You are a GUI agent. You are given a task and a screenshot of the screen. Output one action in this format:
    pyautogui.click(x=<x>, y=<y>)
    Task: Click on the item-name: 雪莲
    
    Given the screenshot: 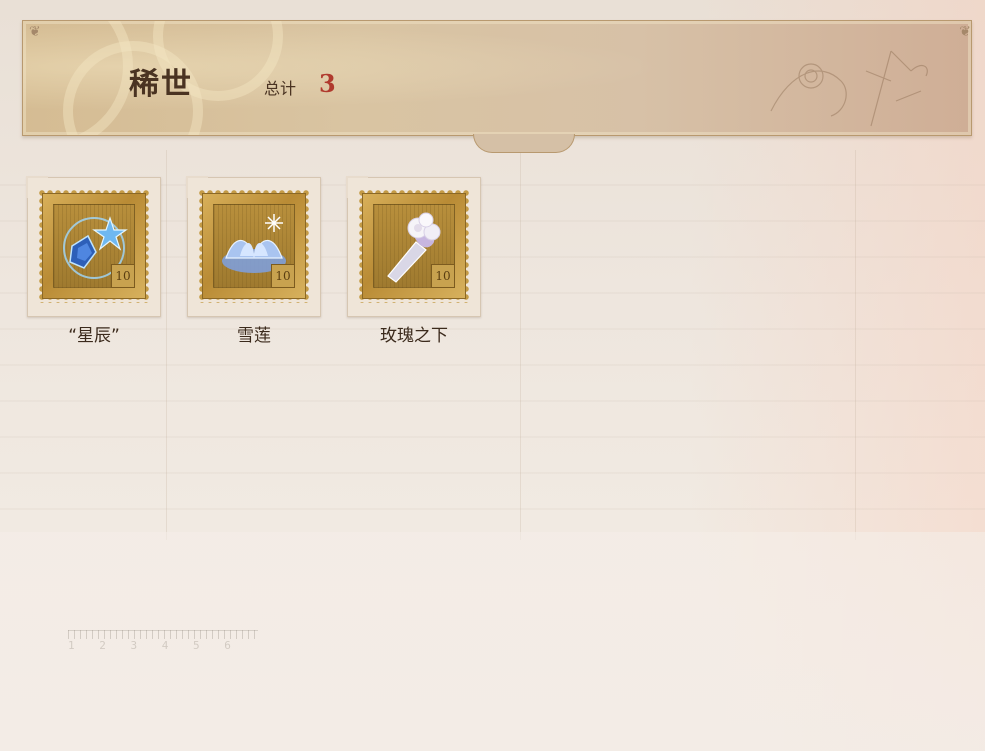 What is the action you would take?
    pyautogui.click(x=254, y=336)
    